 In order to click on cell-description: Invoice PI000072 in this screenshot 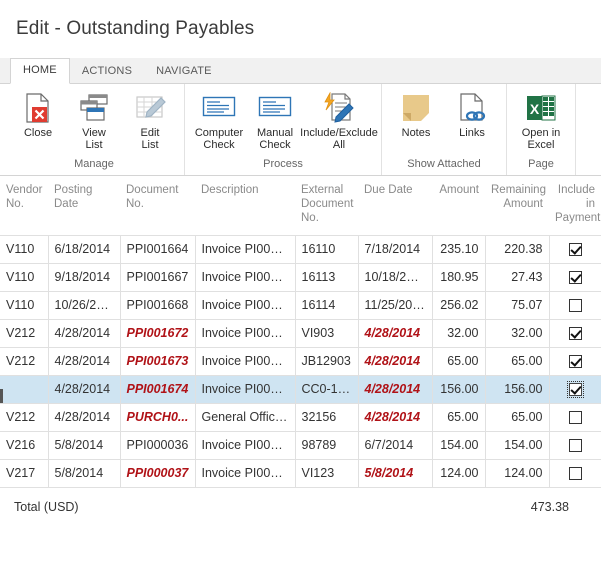, I will do `click(245, 305)`.